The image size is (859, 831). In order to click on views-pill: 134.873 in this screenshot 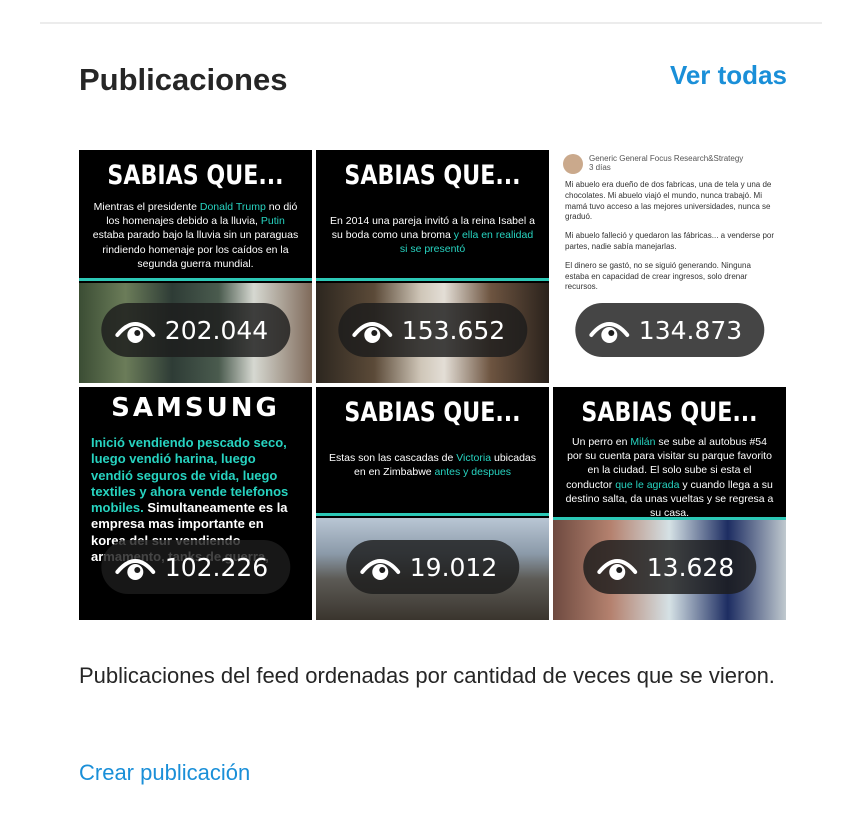, I will do `click(669, 330)`.